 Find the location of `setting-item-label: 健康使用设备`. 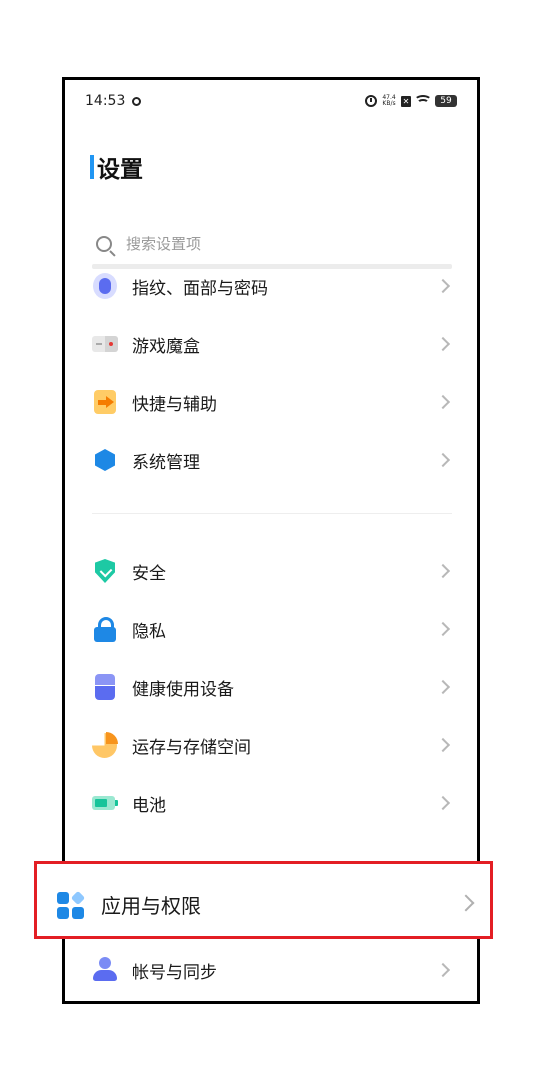

setting-item-label: 健康使用设备 is located at coordinates (183, 689).